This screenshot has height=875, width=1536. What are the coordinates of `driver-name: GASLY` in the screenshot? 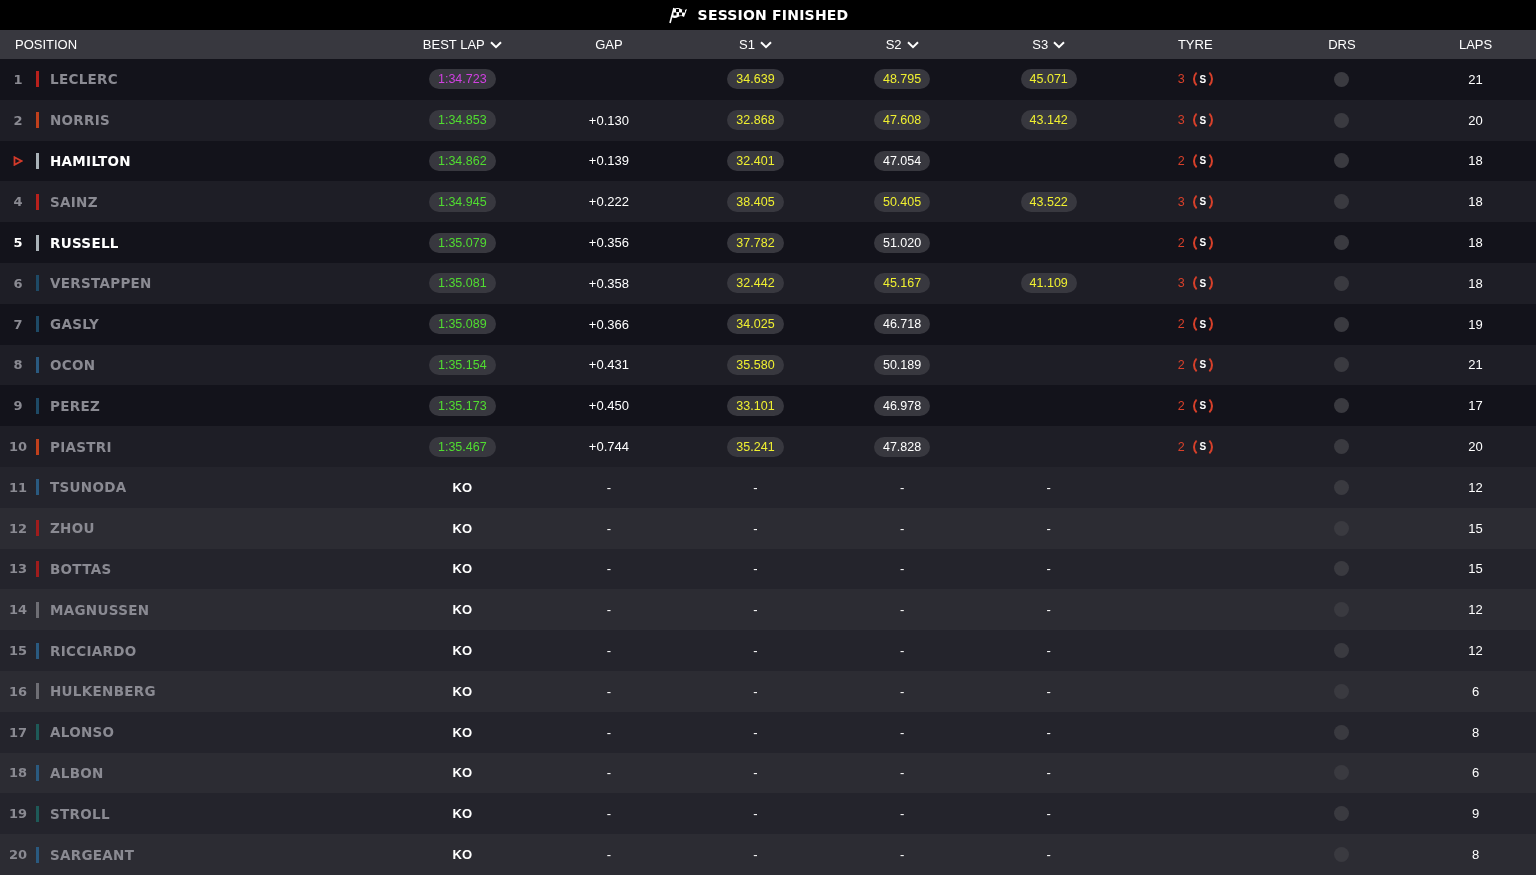 It's located at (75, 324).